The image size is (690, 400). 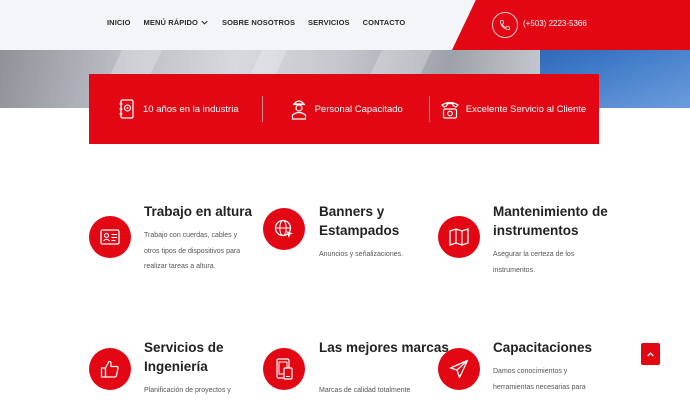 I want to click on paper-plane-icon, so click(x=459, y=369).